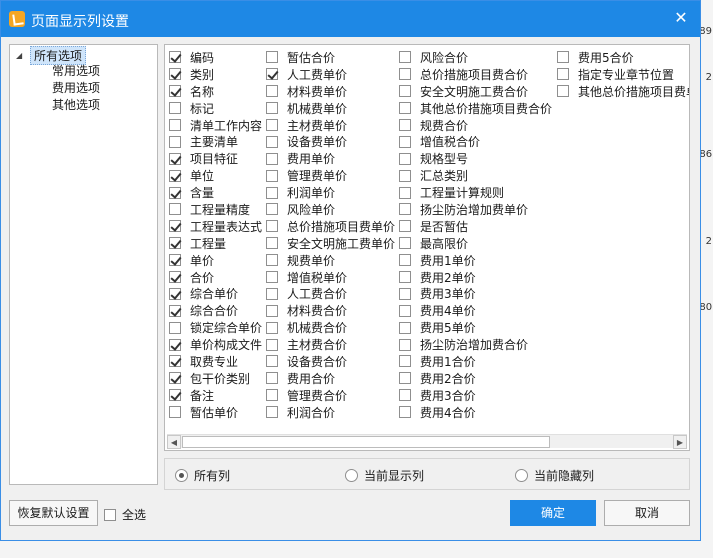 The width and height of the screenshot is (713, 558). I want to click on close-button: ✕, so click(681, 18).